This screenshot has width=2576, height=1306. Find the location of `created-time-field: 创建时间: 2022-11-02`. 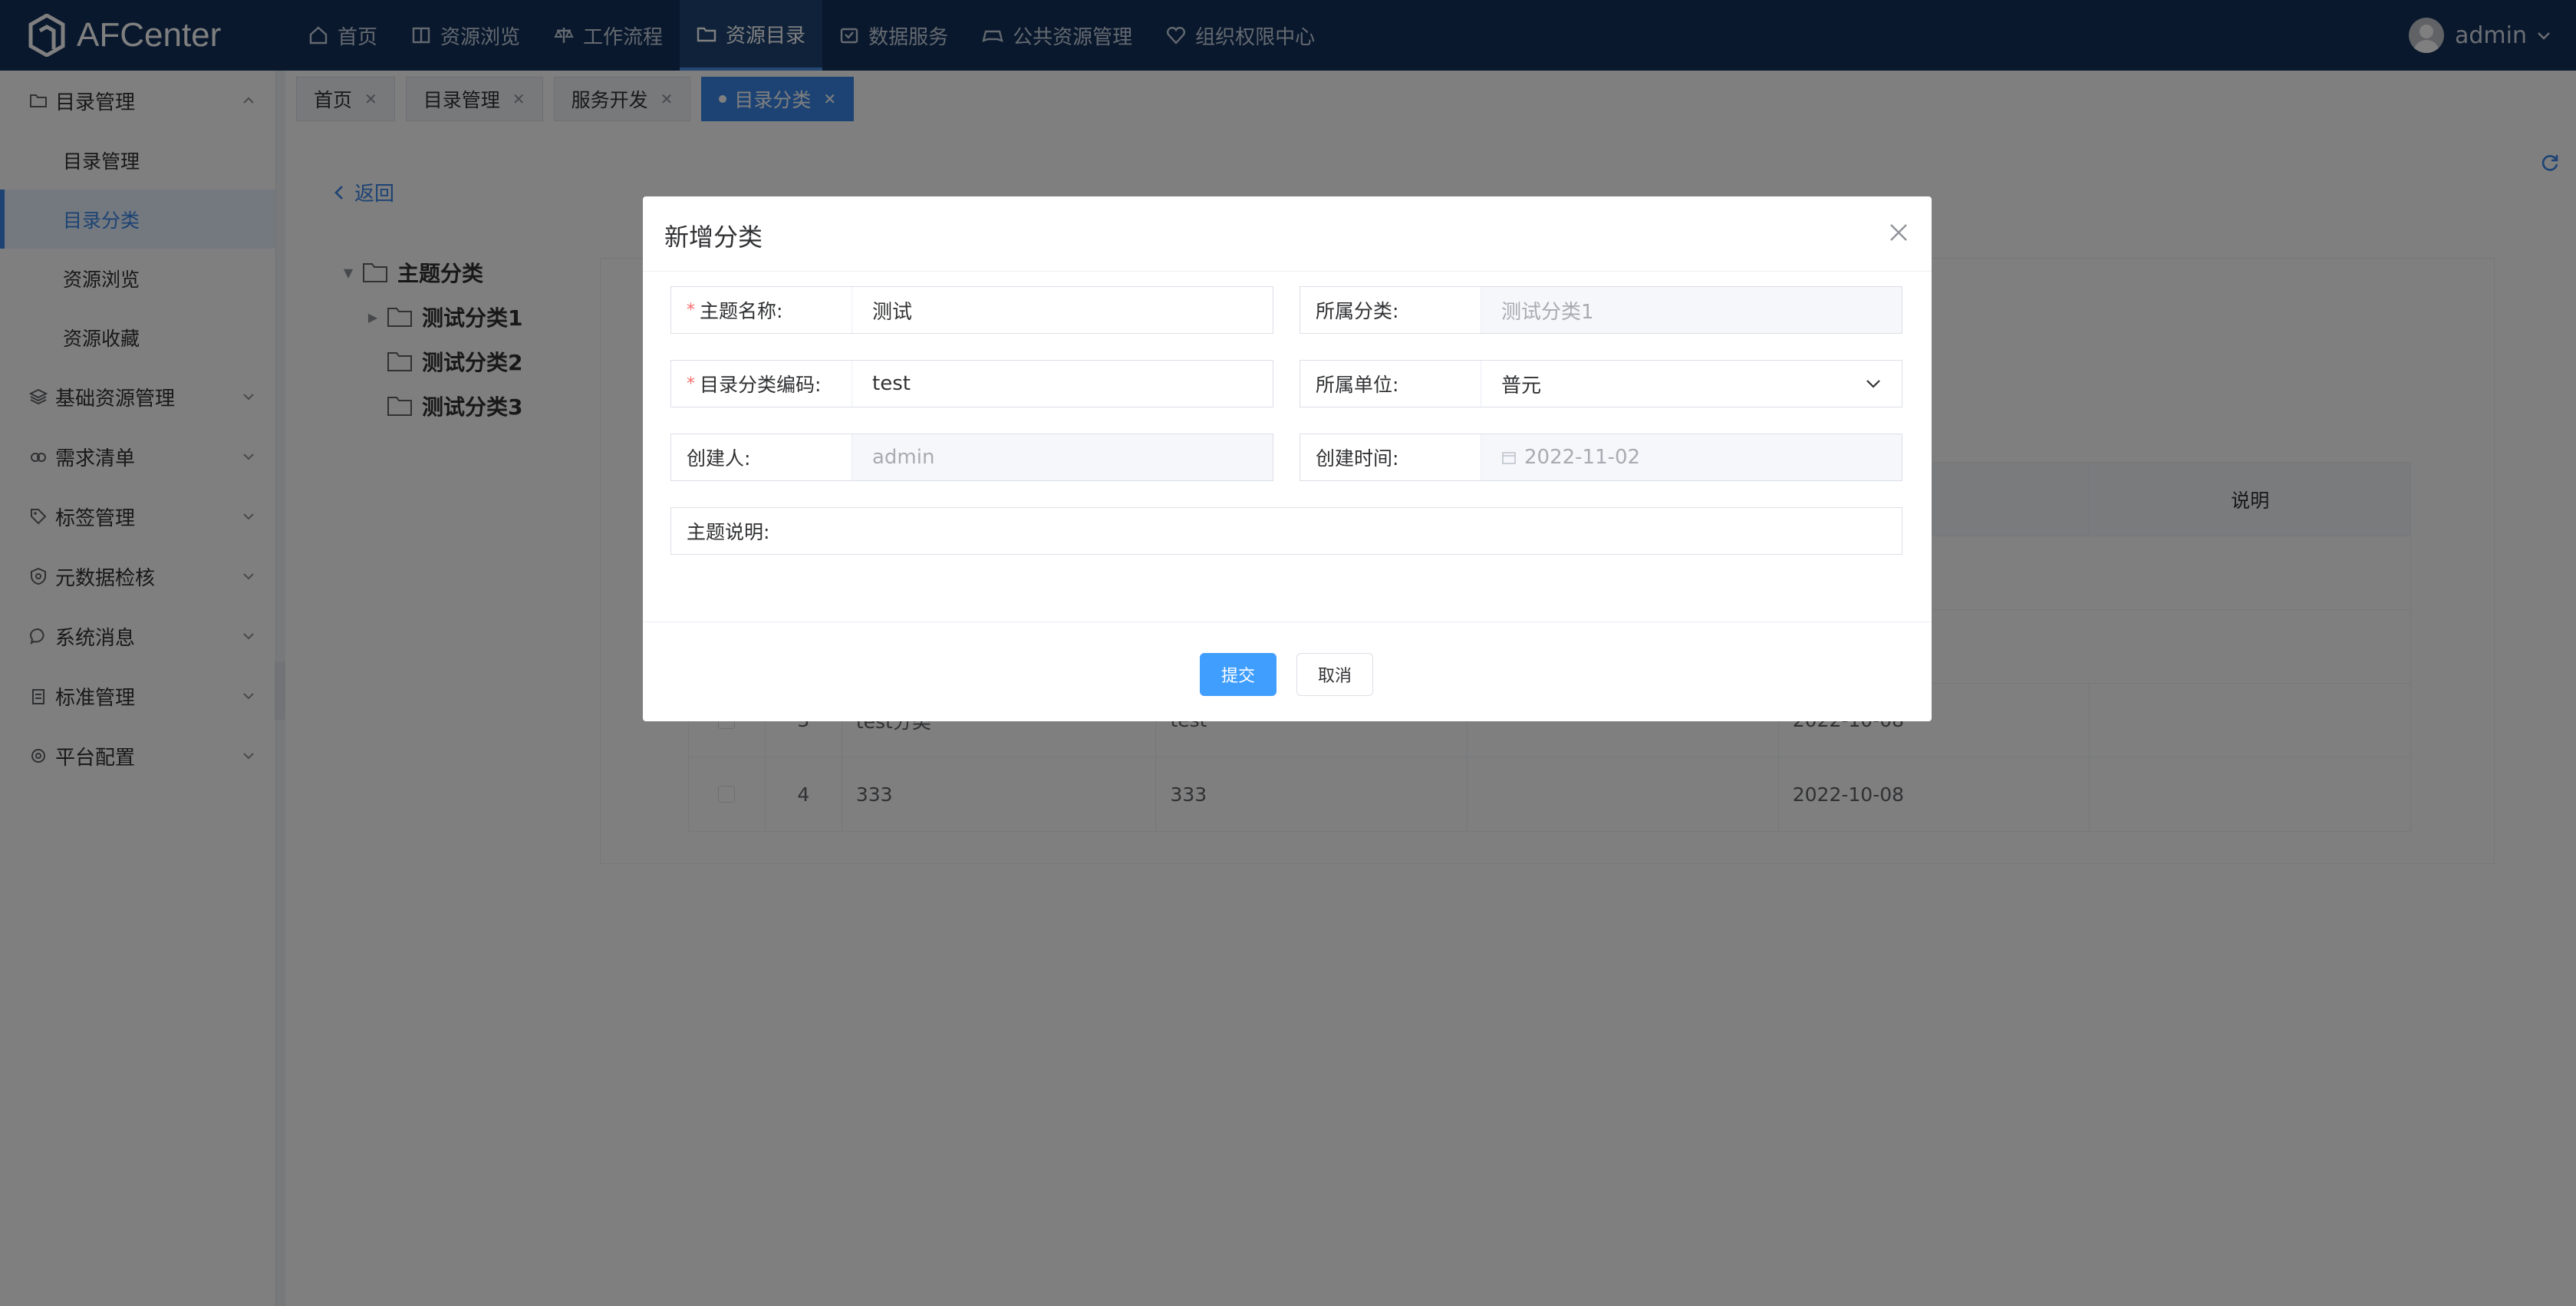

created-time-field: 创建时间: 2022-11-02 is located at coordinates (1601, 457).